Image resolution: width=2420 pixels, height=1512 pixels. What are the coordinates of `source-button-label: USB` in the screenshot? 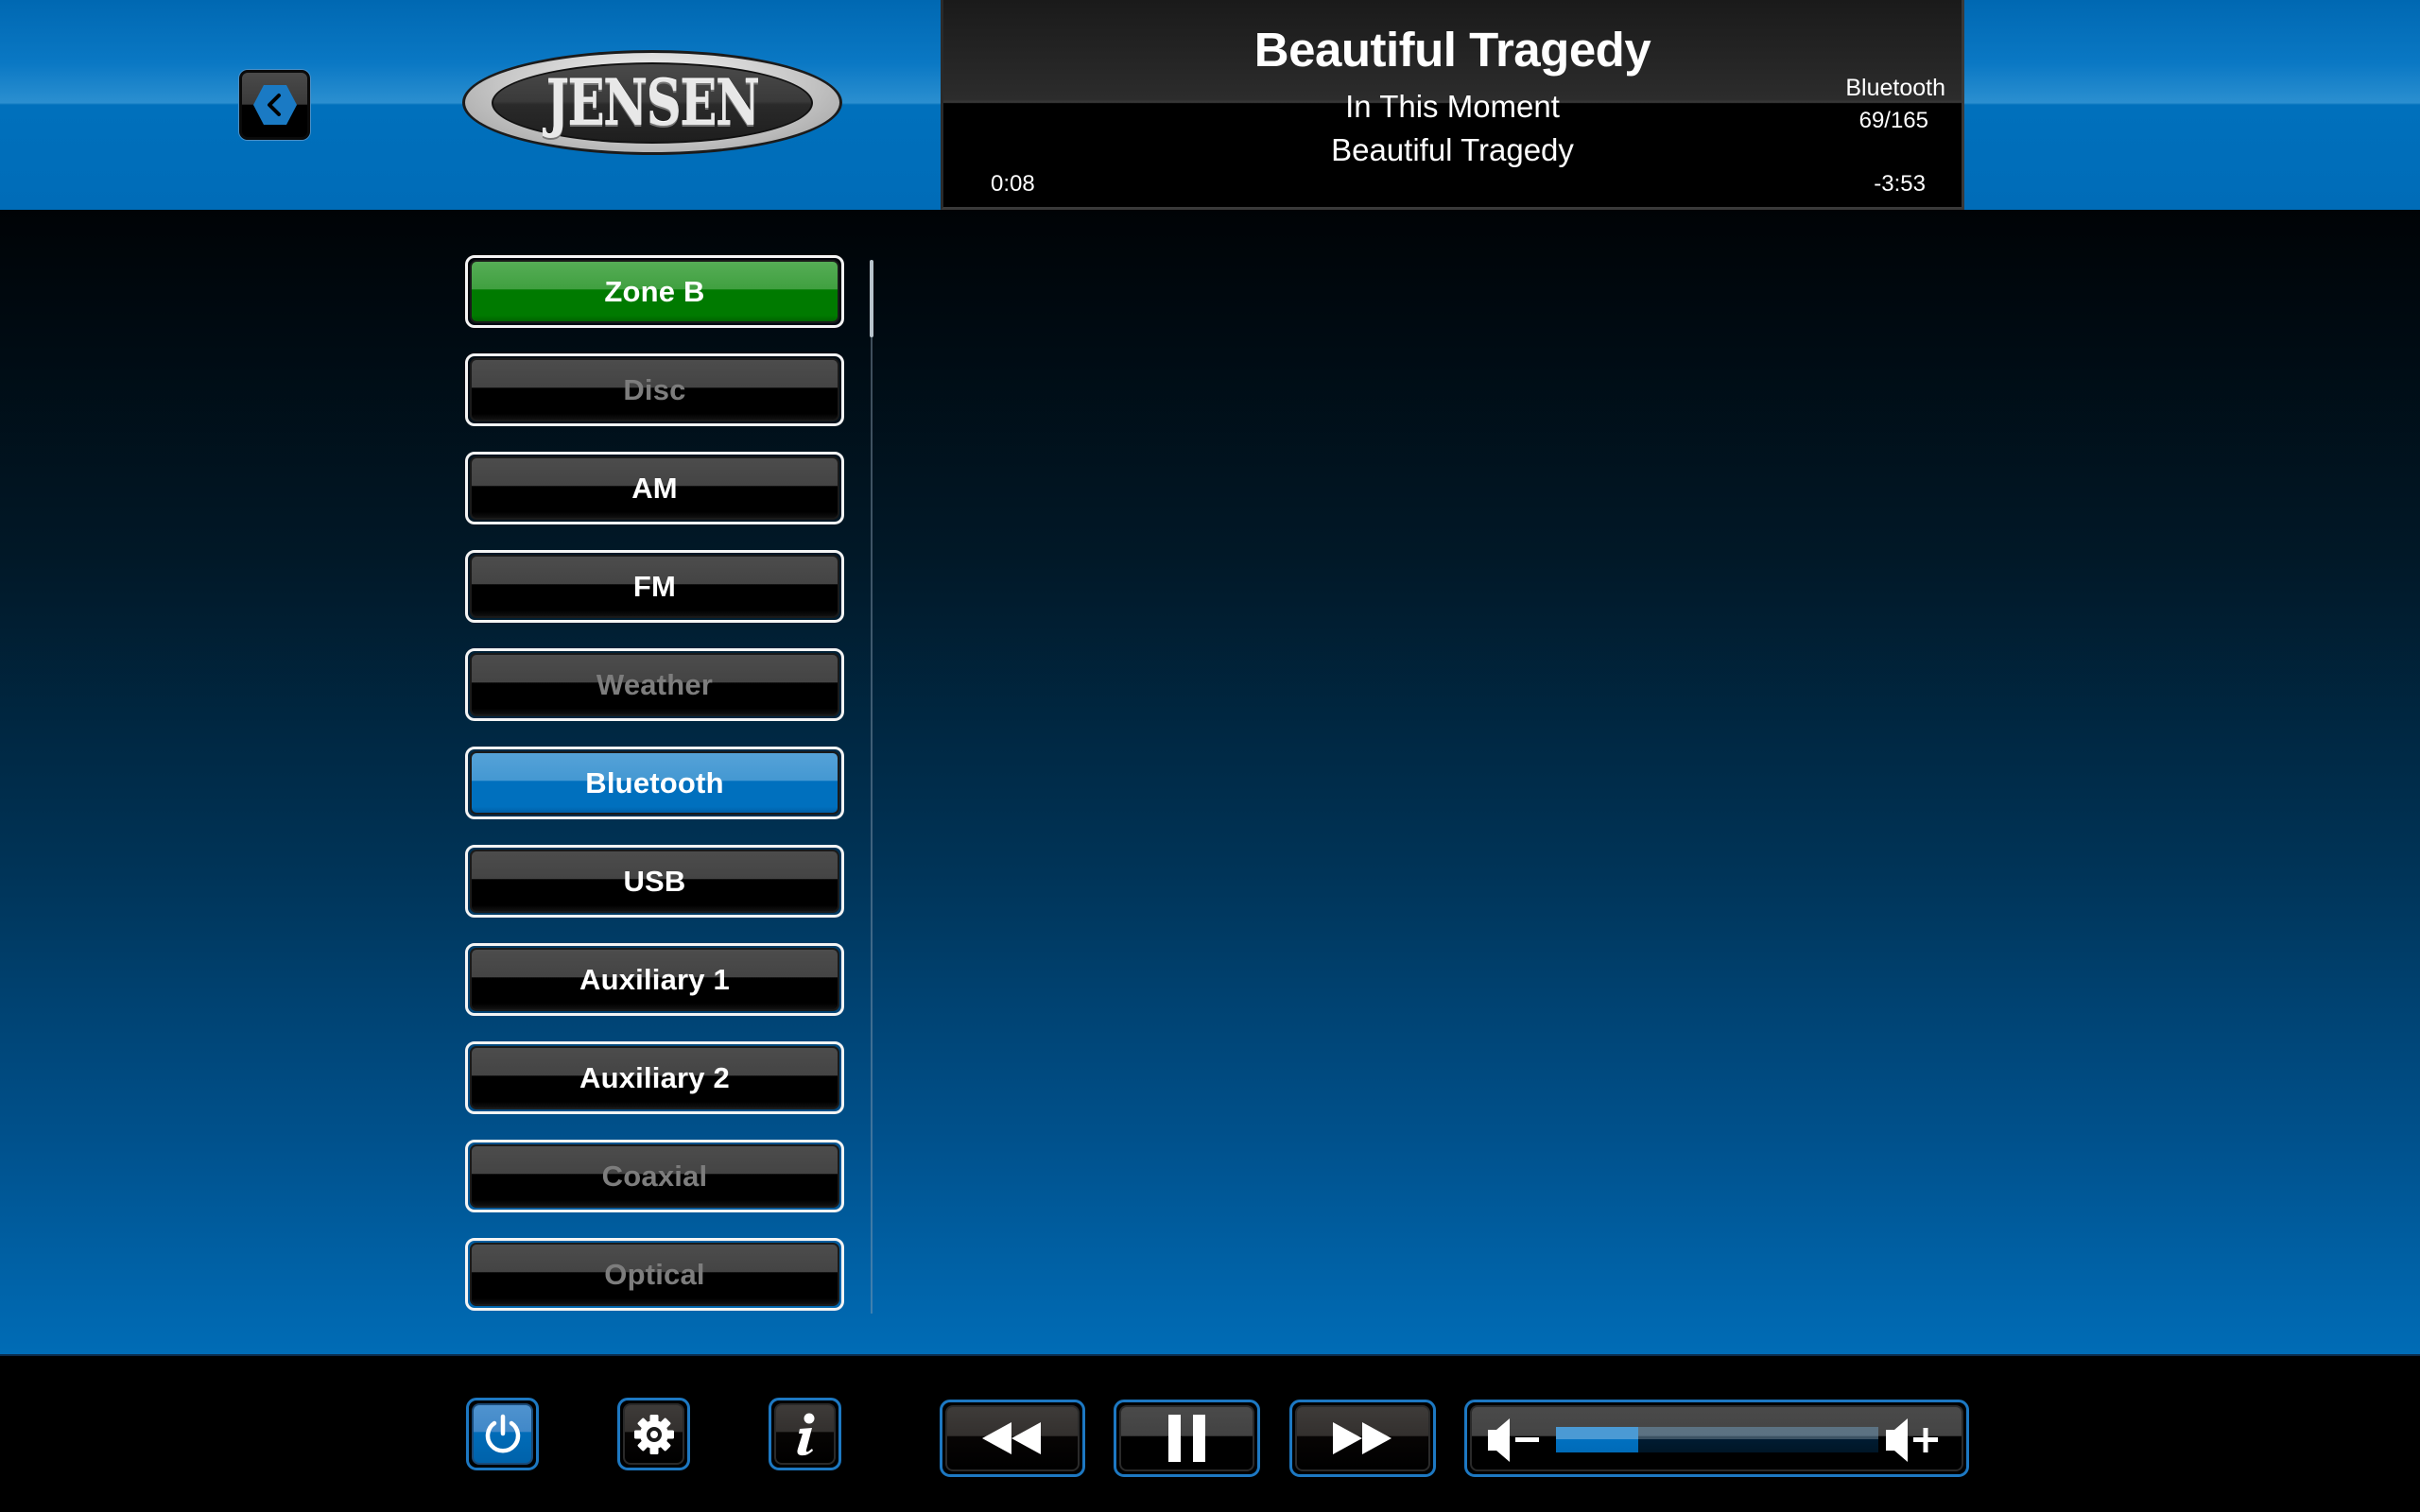 It's located at (654, 881).